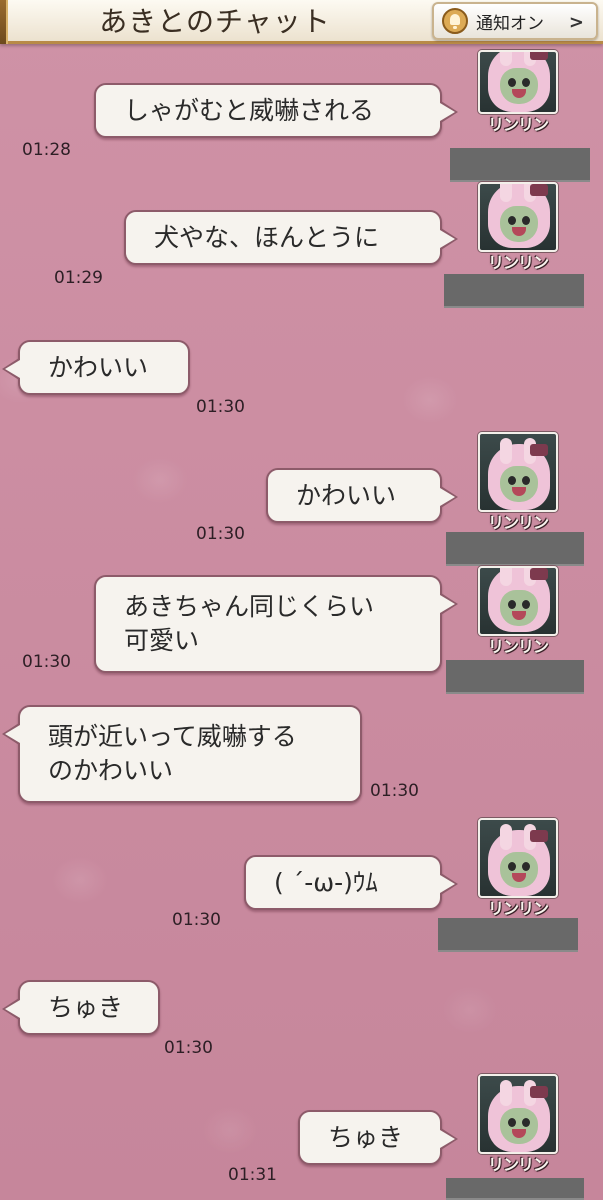  What do you see at coordinates (215, 21) in the screenshot?
I see `page-title: あきとのチャット` at bounding box center [215, 21].